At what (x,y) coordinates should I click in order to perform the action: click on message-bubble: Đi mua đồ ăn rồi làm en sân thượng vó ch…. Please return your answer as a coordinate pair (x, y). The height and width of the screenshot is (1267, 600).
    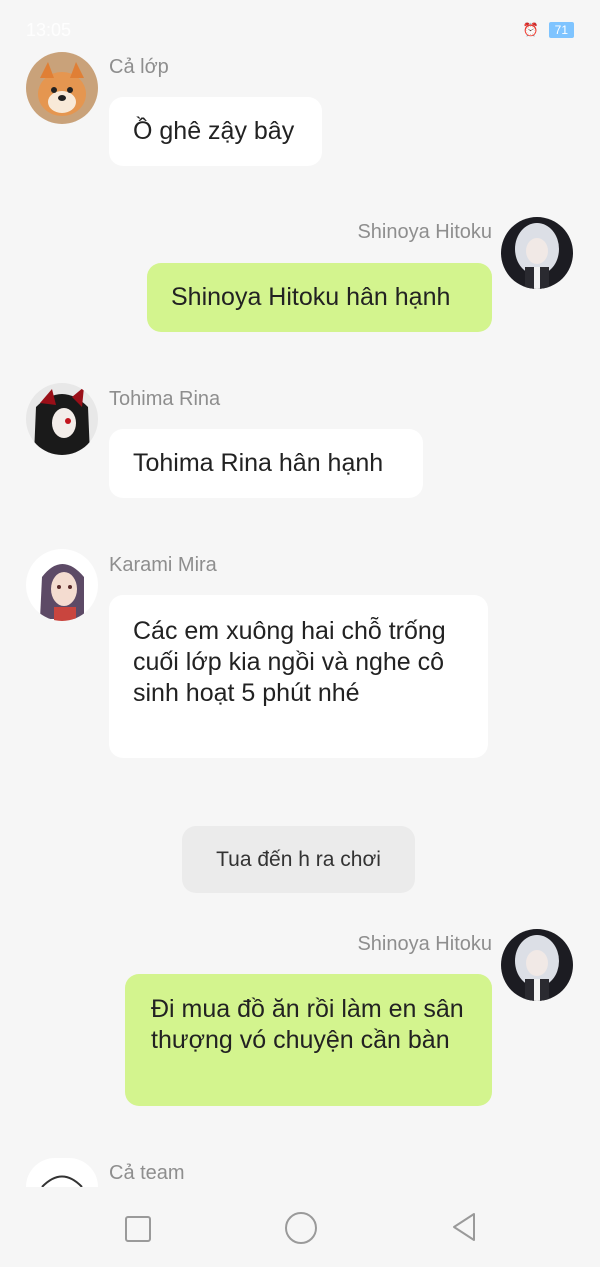
    Looking at the image, I should click on (308, 1040).